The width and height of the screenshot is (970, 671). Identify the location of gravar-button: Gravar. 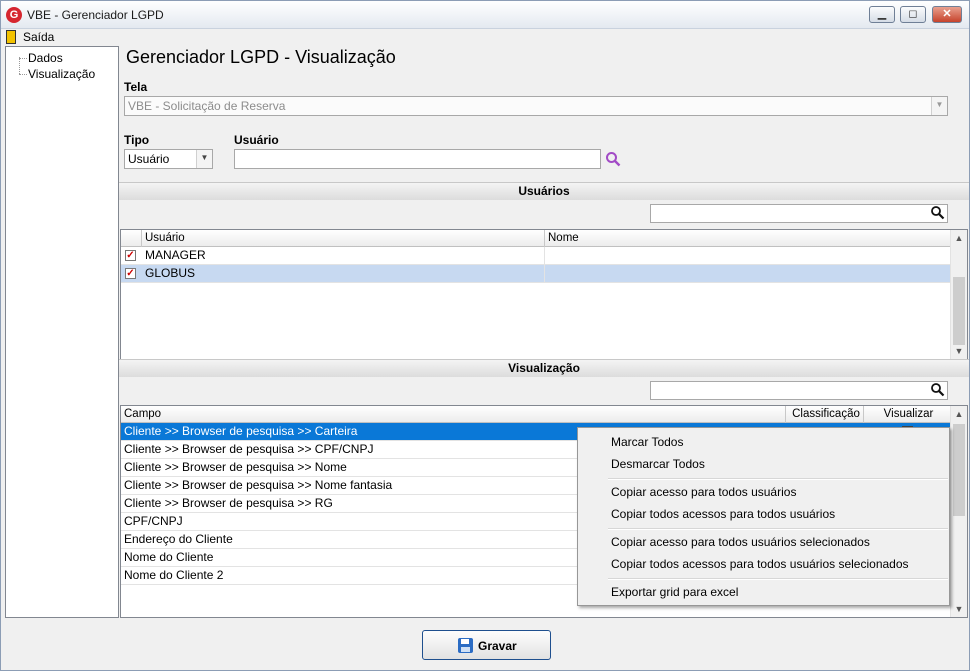
(486, 645).